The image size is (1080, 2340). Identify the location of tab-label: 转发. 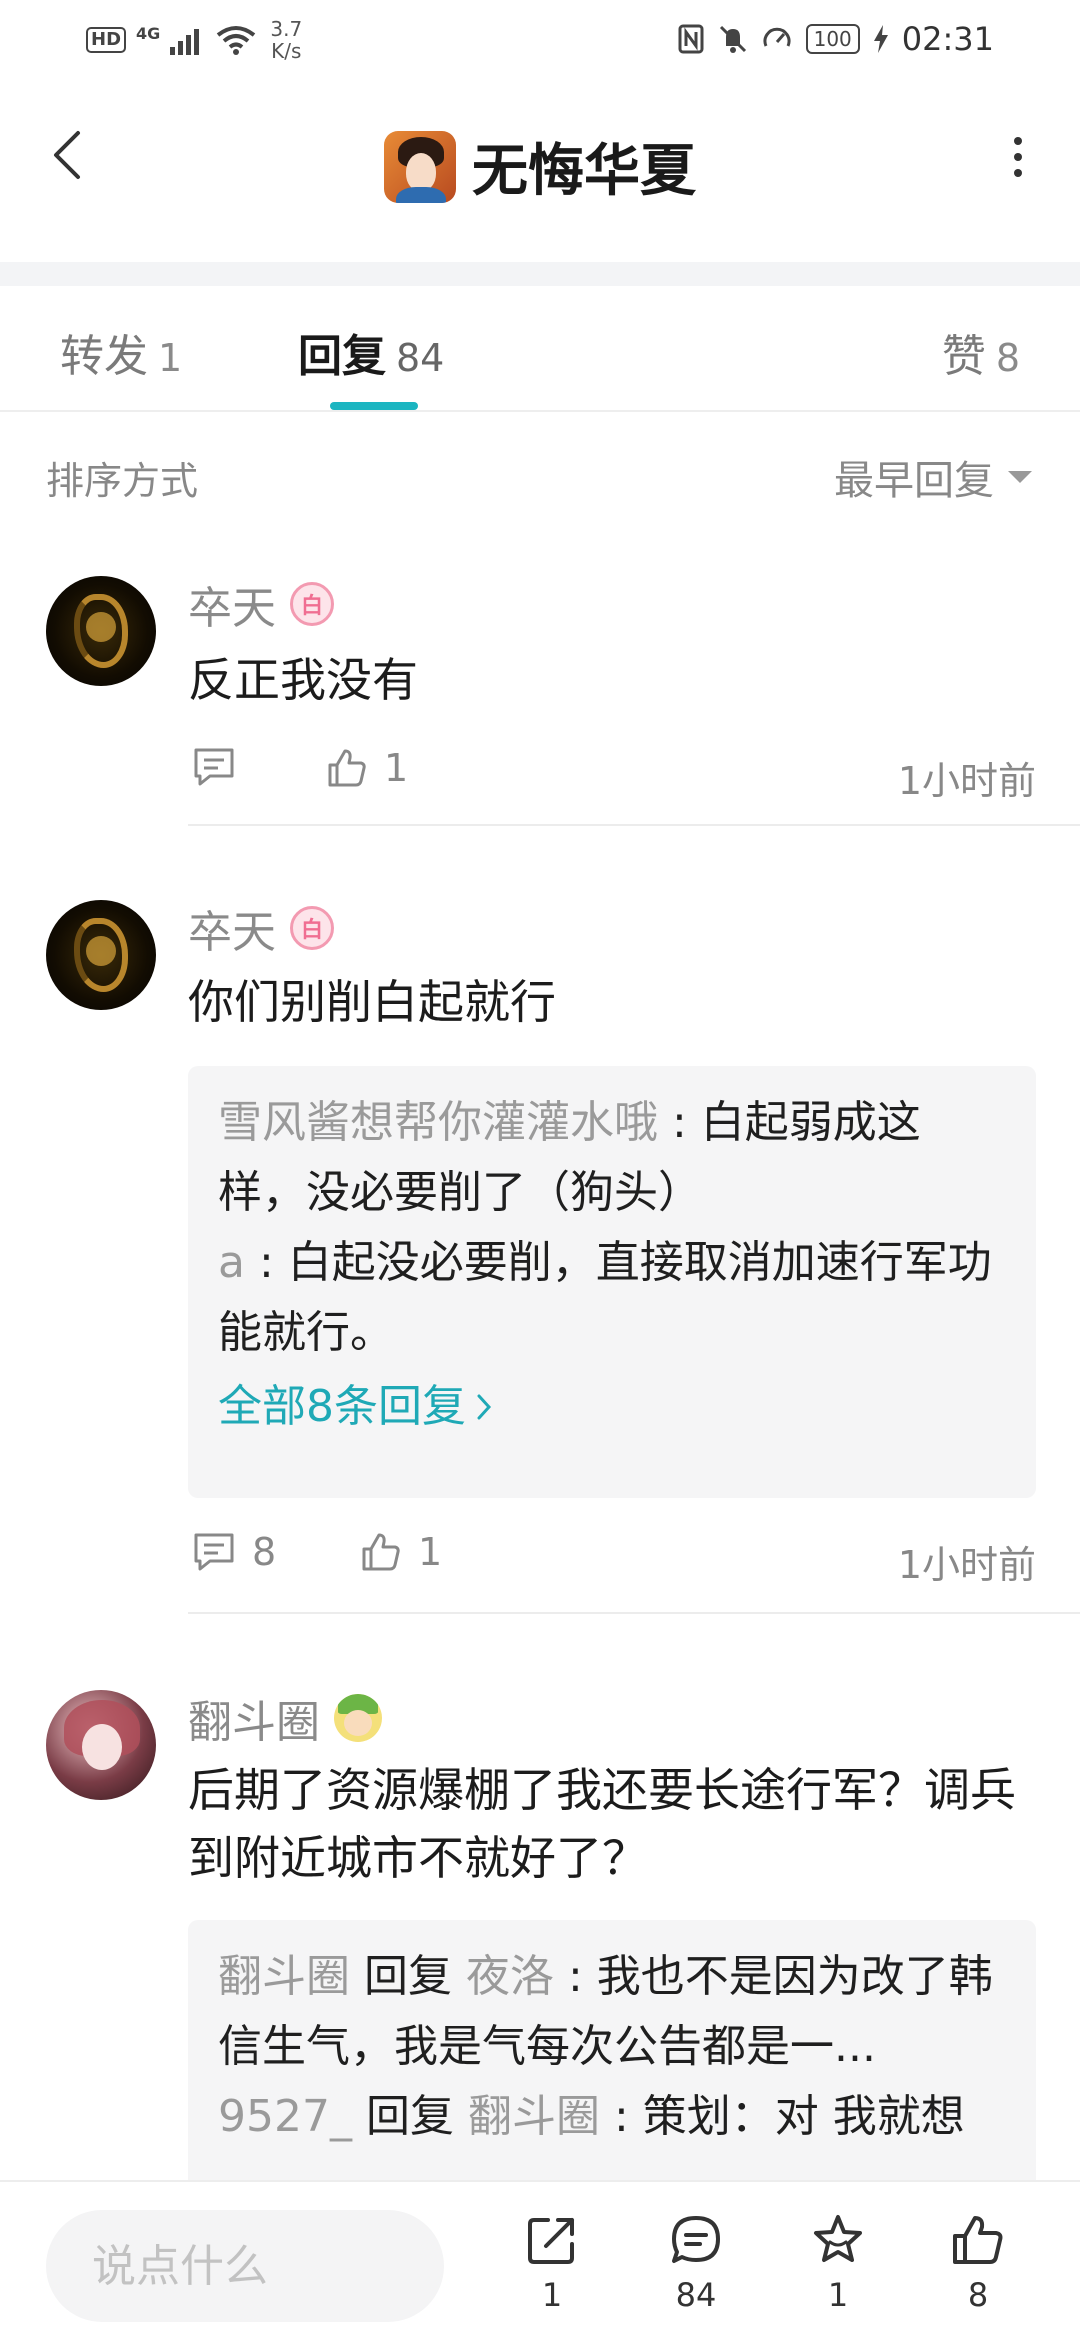
(104, 356).